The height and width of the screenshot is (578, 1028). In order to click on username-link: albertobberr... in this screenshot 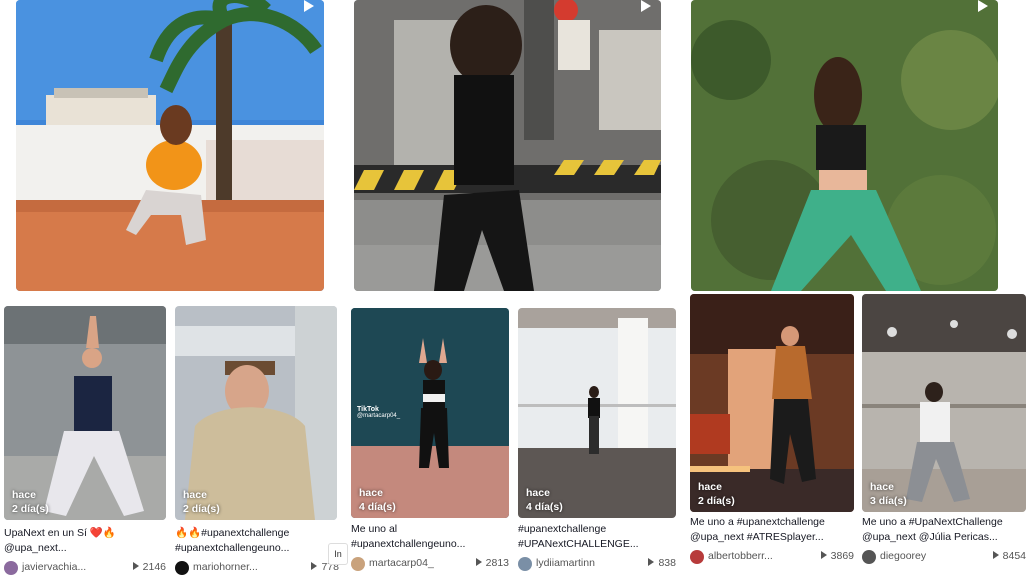, I will do `click(740, 556)`.